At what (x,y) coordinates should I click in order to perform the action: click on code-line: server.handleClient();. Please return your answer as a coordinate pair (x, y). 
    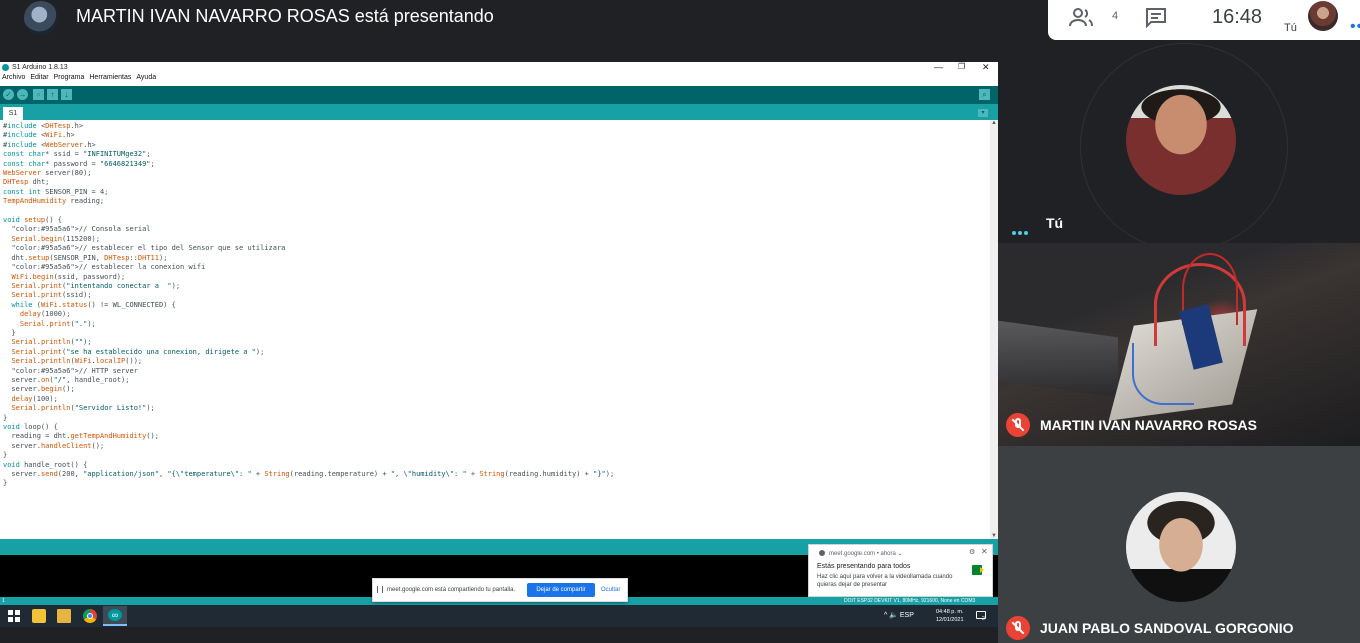
    Looking at the image, I should click on (54, 445).